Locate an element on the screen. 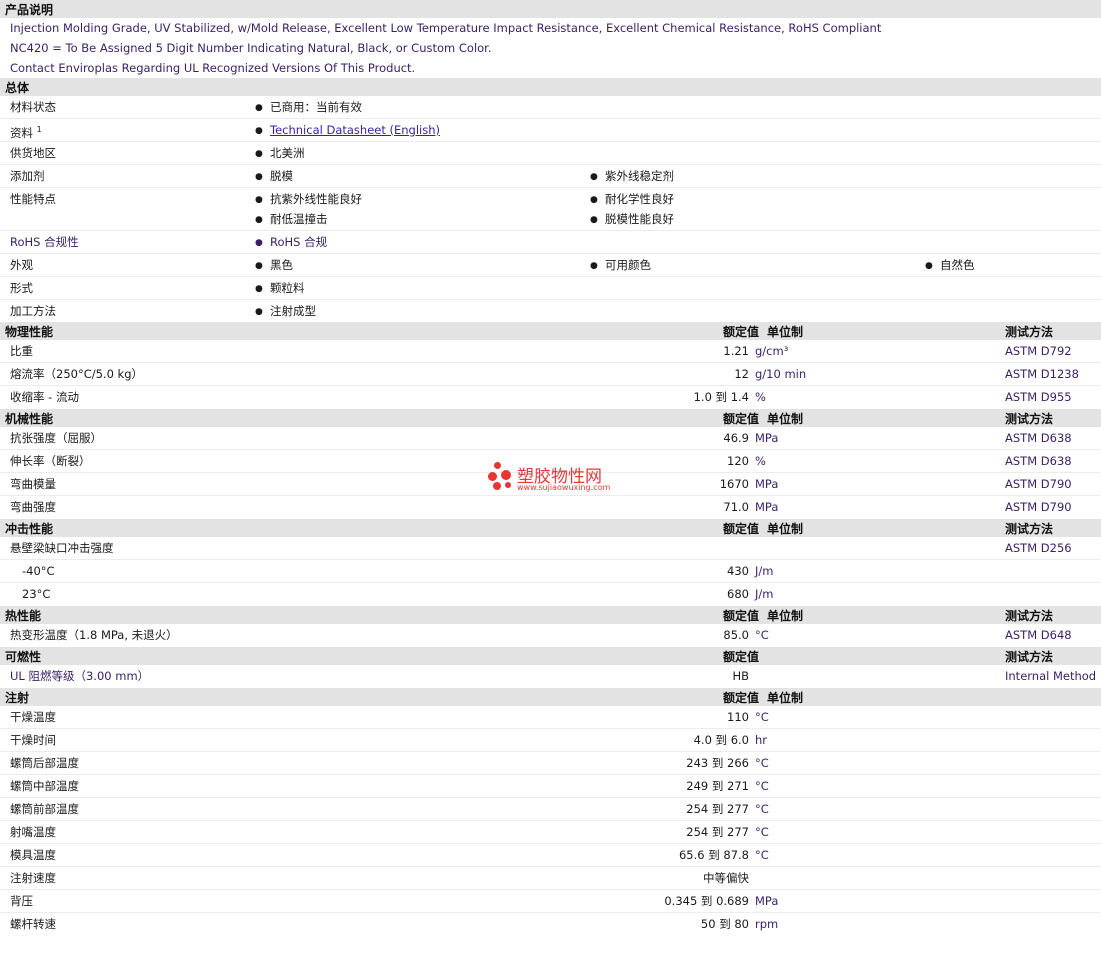  property-value: HB is located at coordinates (740, 676).